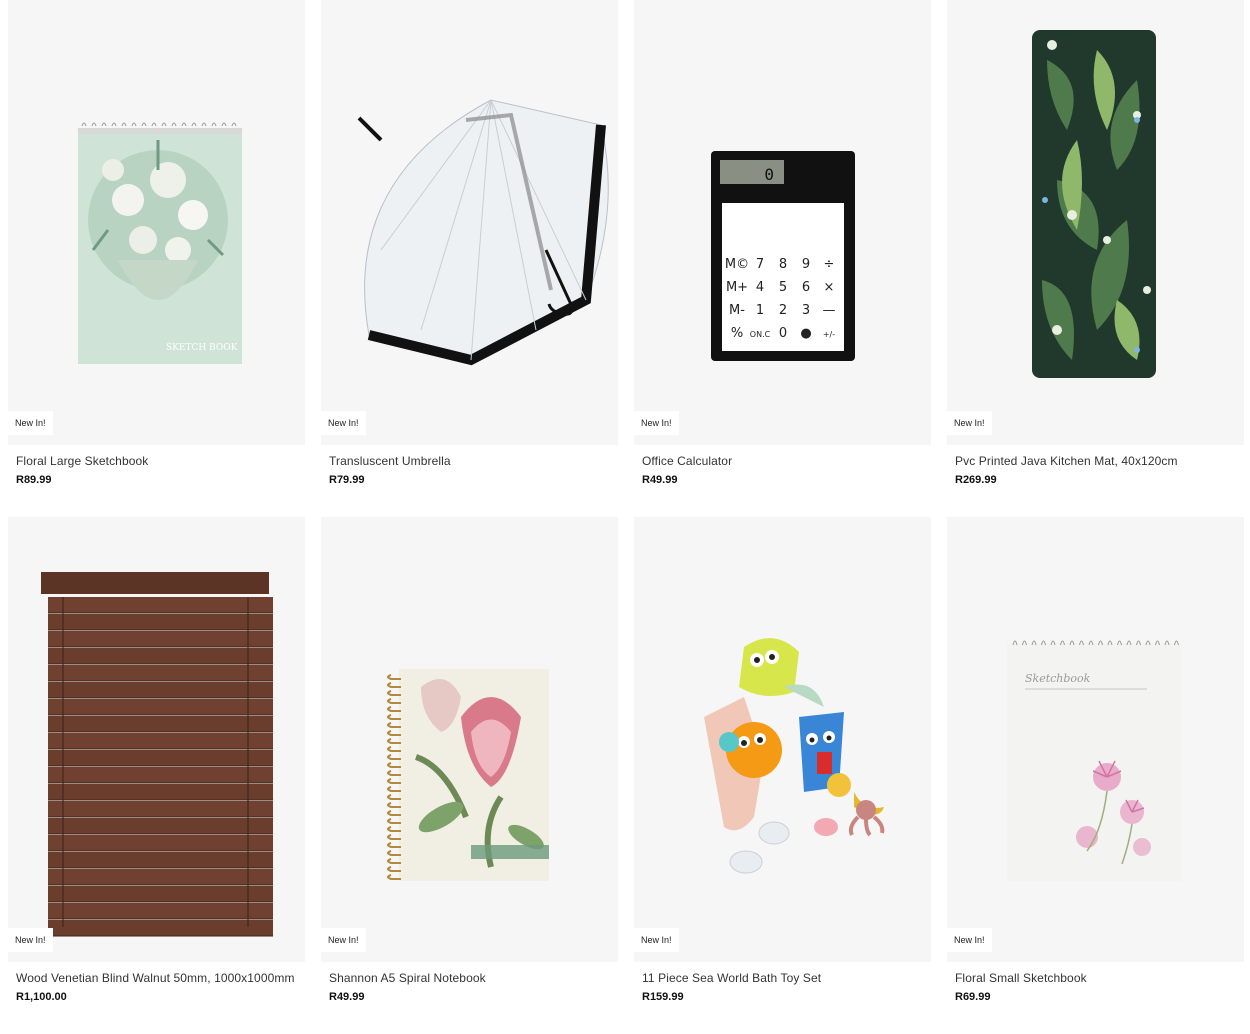 The image size is (1250, 1034). Describe the element at coordinates (760, 287) in the screenshot. I see `calculator-key: 4` at that location.